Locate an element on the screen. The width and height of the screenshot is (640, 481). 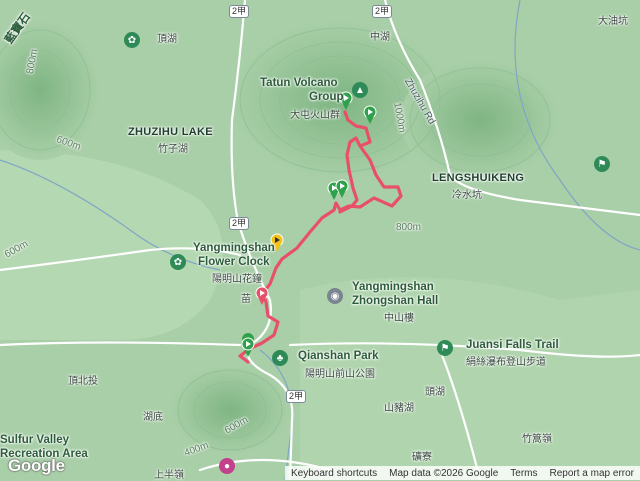
label-qianshan-park: Qianshan Park is located at coordinates (338, 356).